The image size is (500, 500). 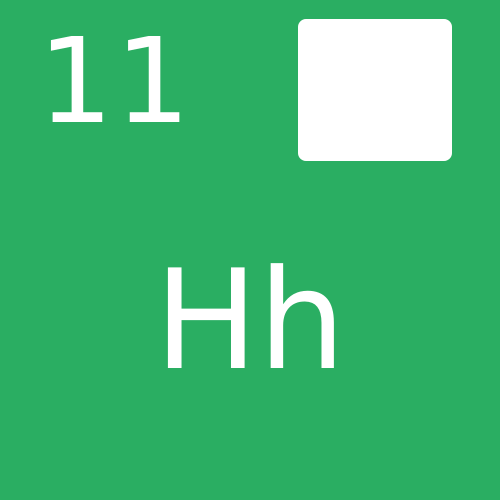 I want to click on tile-symbol: Hh, so click(x=250, y=320).